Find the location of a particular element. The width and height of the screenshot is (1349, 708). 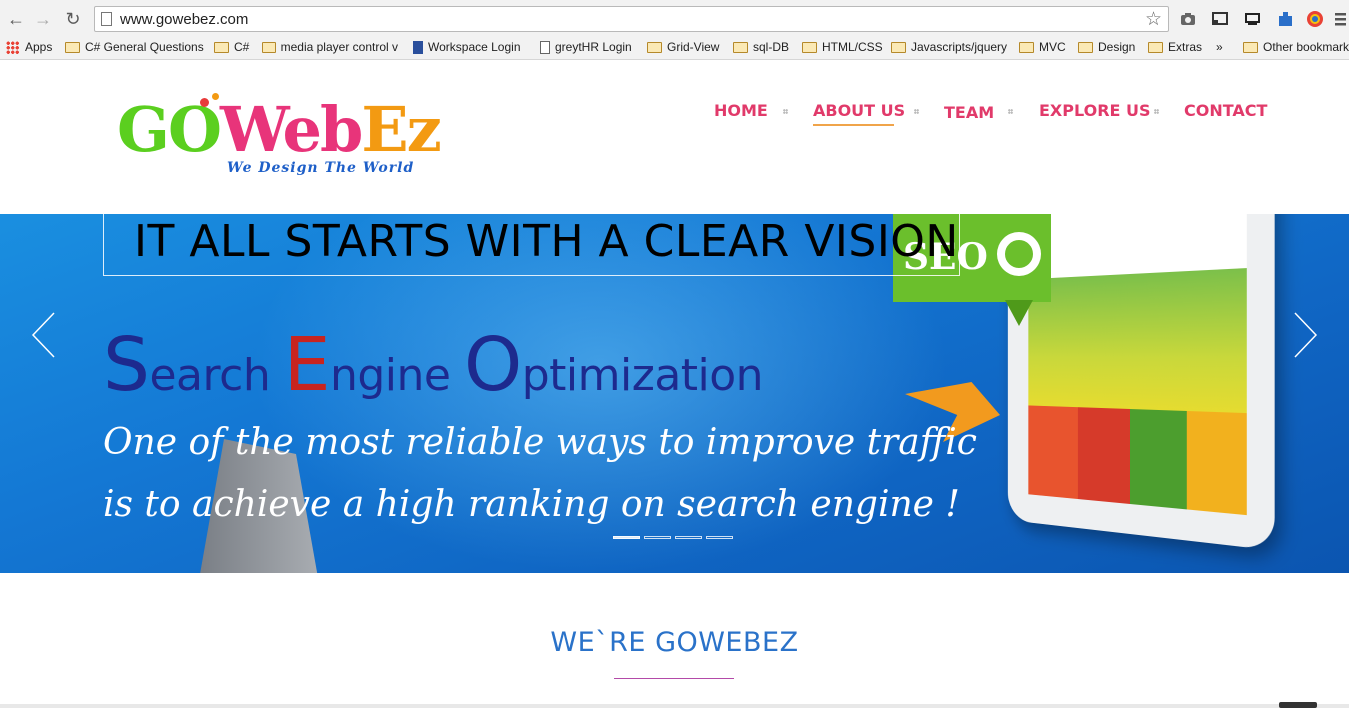

seo-title-word: ptimization is located at coordinates (642, 375).